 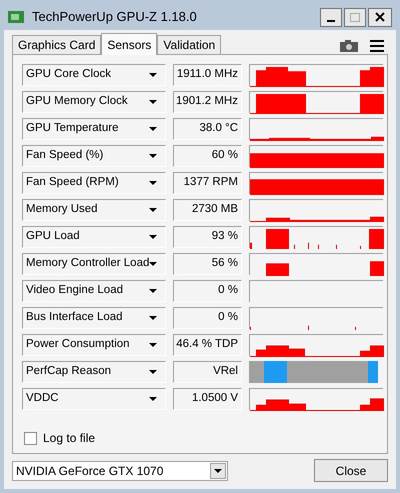 What do you see at coordinates (349, 46) in the screenshot?
I see `camera-icon` at bounding box center [349, 46].